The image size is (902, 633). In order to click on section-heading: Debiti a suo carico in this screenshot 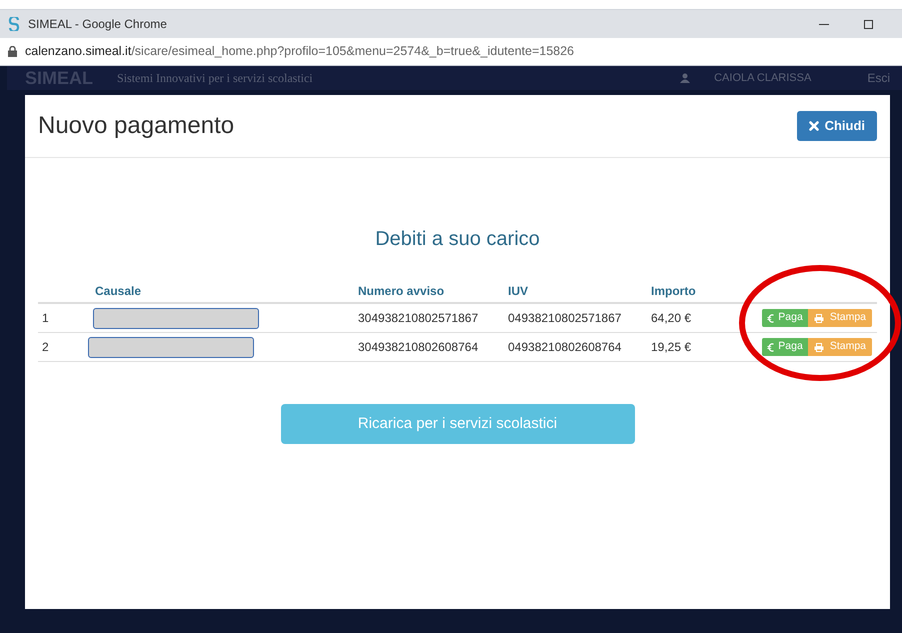, I will do `click(457, 239)`.